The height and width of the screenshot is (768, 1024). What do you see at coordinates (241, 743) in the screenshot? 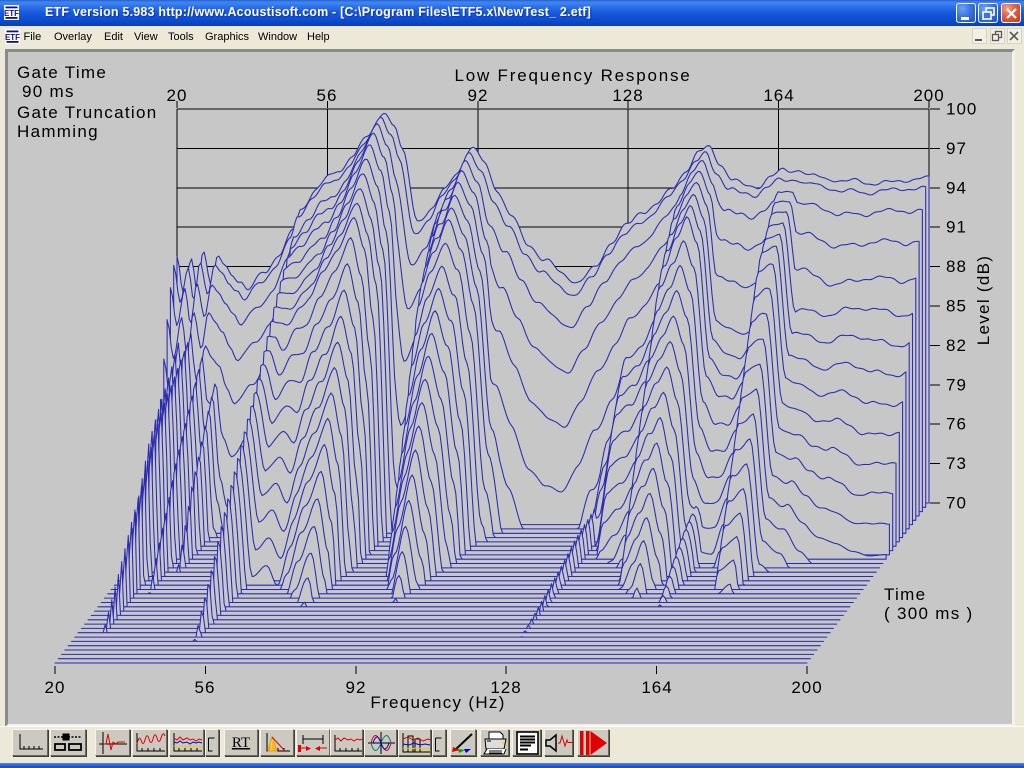
I see `svg-text: RT` at bounding box center [241, 743].